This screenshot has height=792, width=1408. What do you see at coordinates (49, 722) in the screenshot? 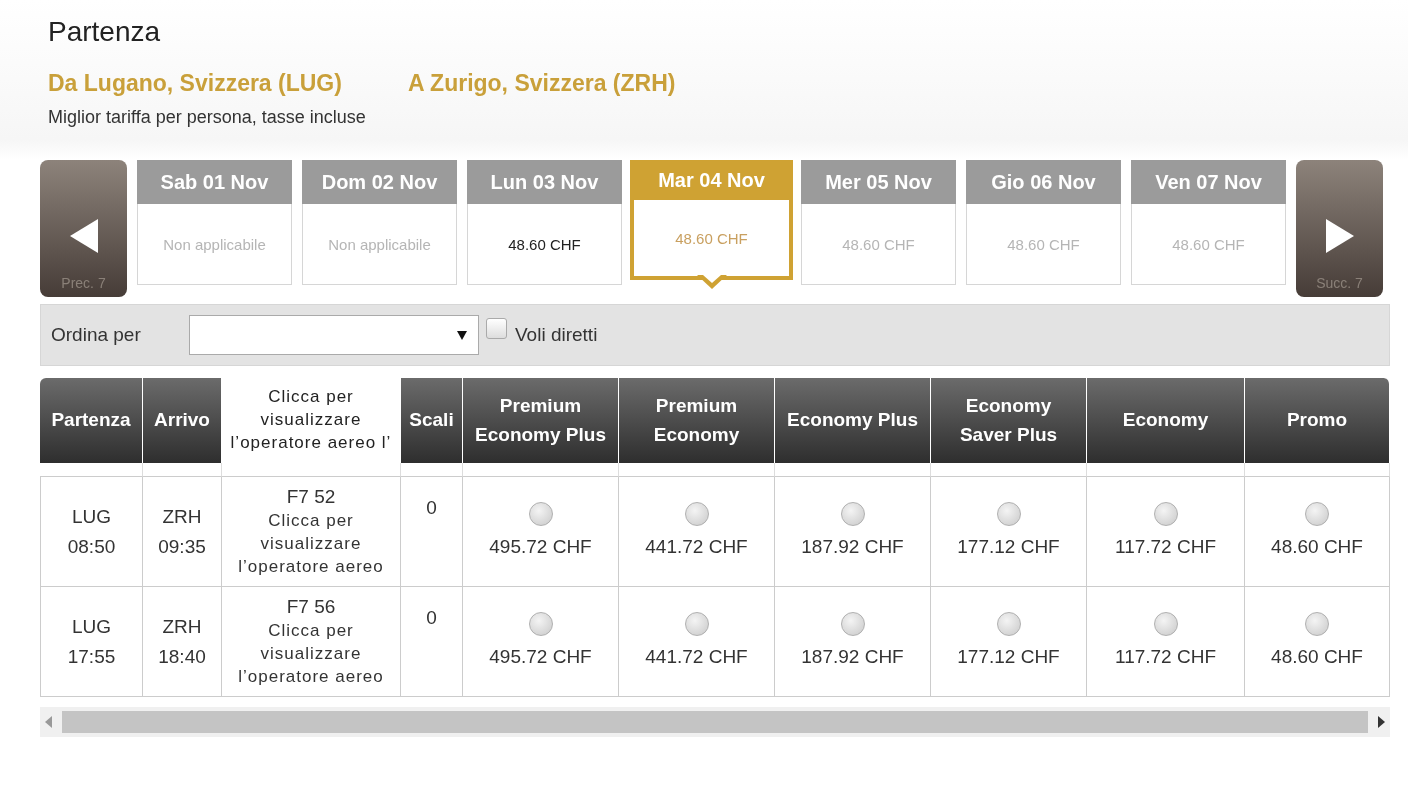
I see `scroll-left-icon` at bounding box center [49, 722].